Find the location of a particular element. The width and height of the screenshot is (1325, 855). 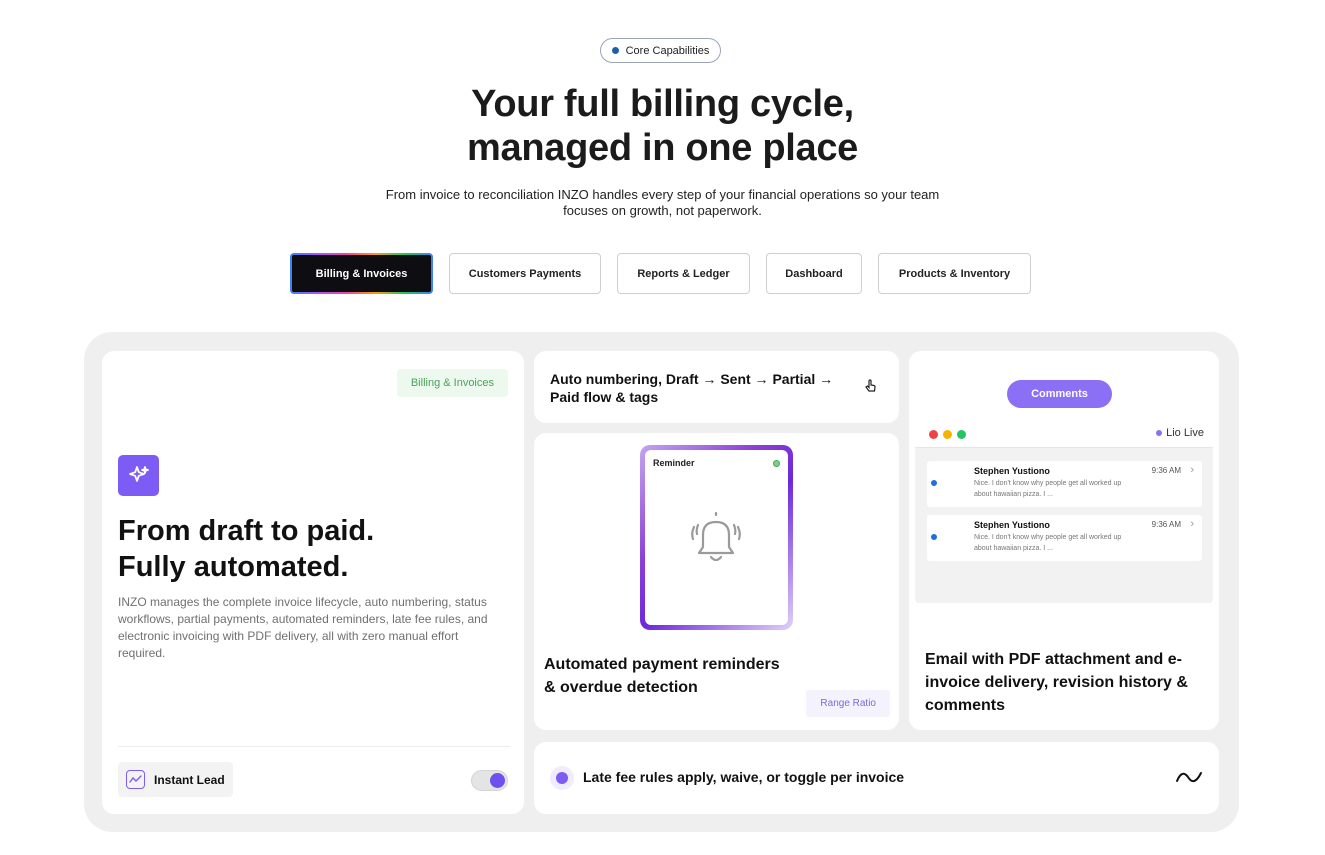

tab-billing-invoices: Billing & Invoices is located at coordinates (361, 273).